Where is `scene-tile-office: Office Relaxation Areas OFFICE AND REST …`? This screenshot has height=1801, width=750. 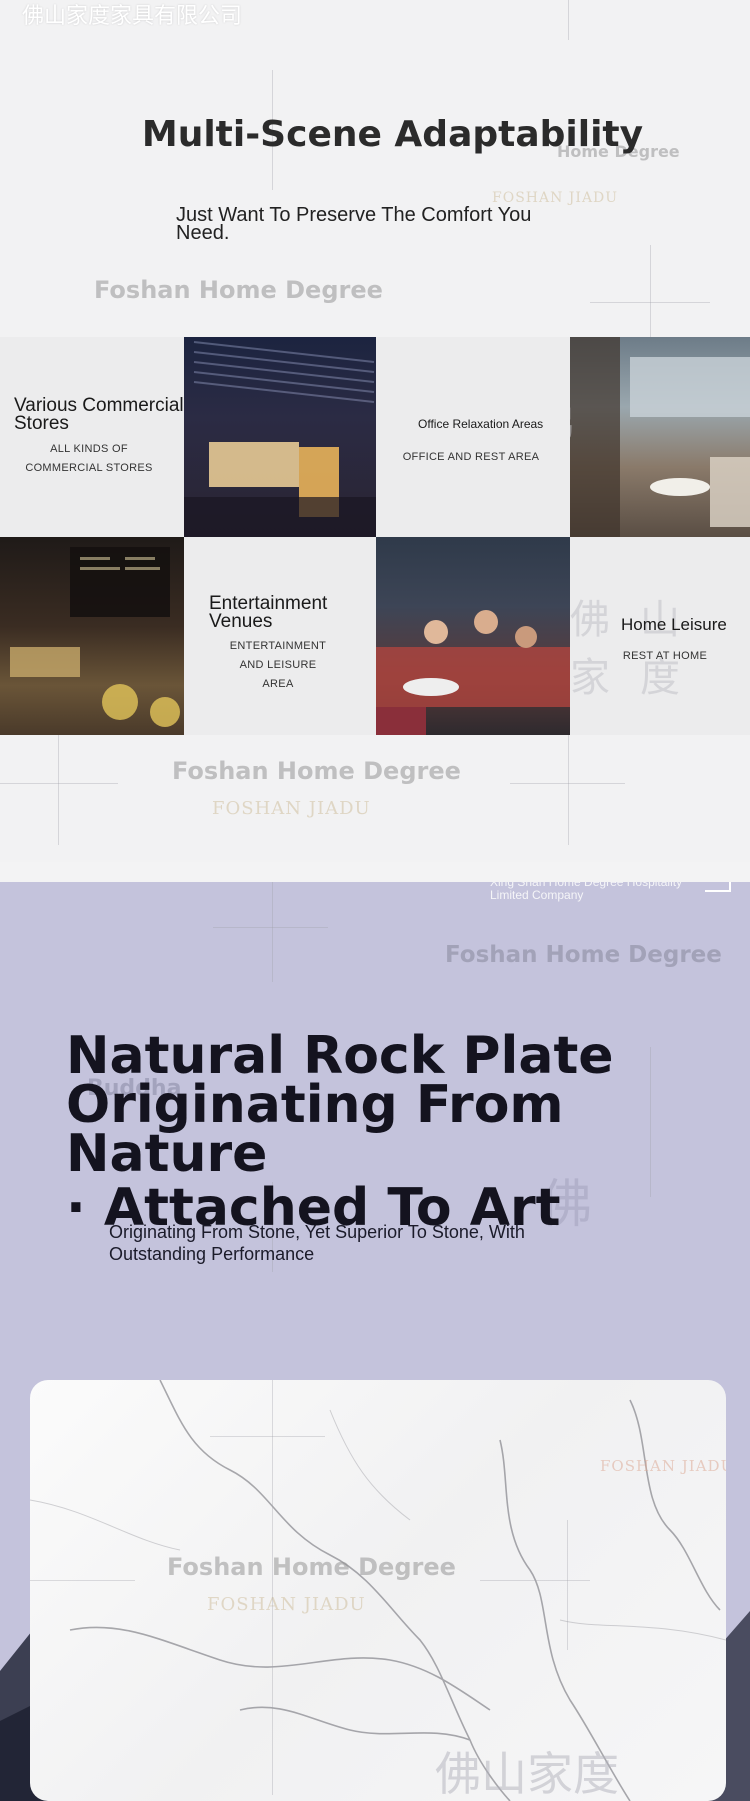
scene-tile-office: Office Relaxation Areas OFFICE AND REST … is located at coordinates (473, 437).